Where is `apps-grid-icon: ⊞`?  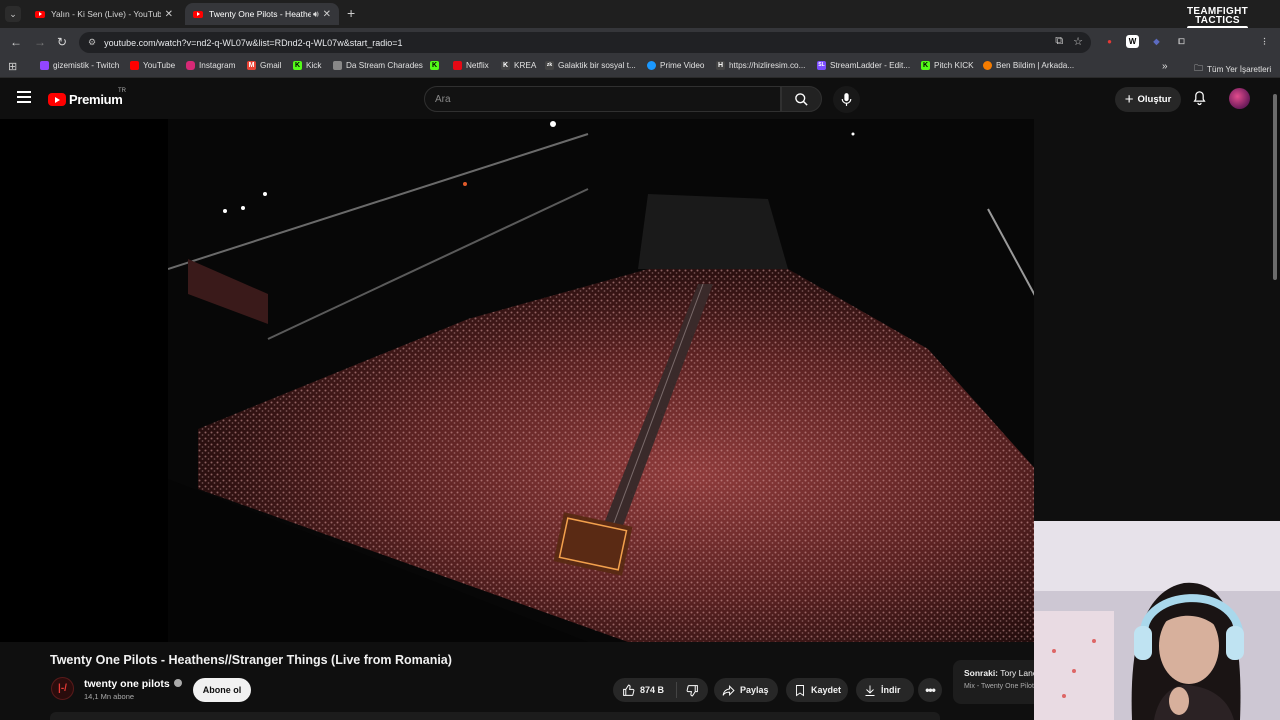
apps-grid-icon: ⊞ is located at coordinates (12, 66).